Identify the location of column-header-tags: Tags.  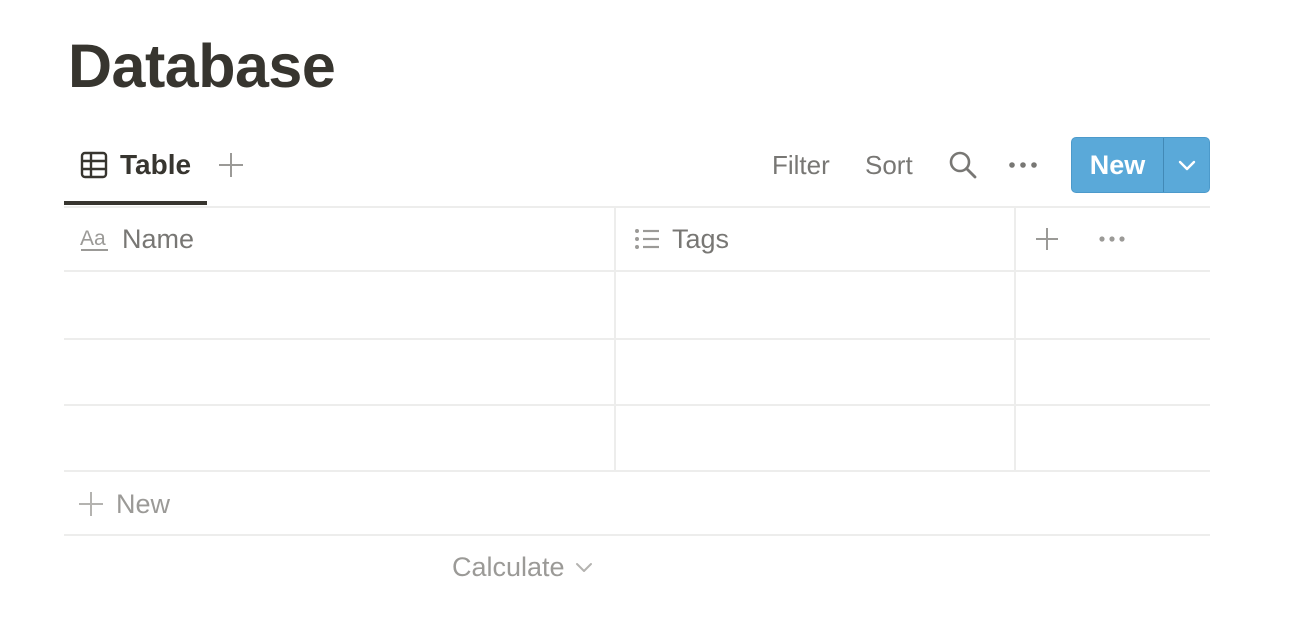
(681, 239).